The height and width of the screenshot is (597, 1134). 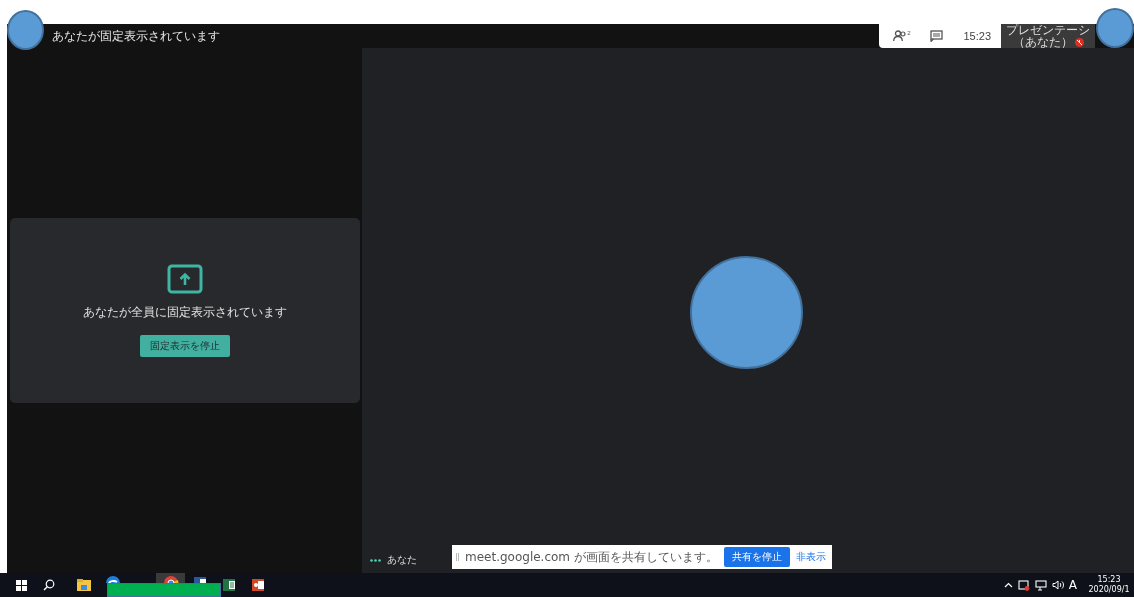 What do you see at coordinates (1023, 585) in the screenshot?
I see `notification-icon` at bounding box center [1023, 585].